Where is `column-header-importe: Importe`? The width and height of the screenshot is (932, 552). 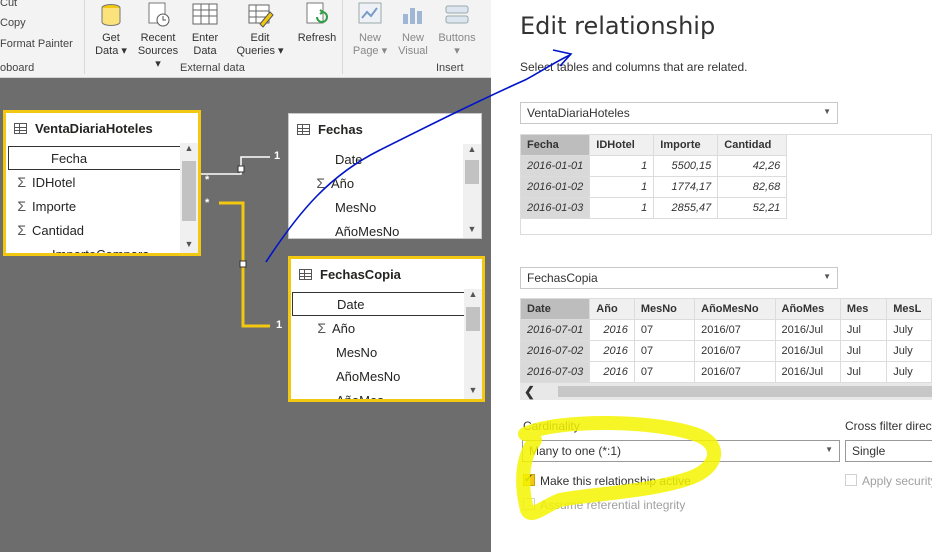 column-header-importe: Importe is located at coordinates (686, 145).